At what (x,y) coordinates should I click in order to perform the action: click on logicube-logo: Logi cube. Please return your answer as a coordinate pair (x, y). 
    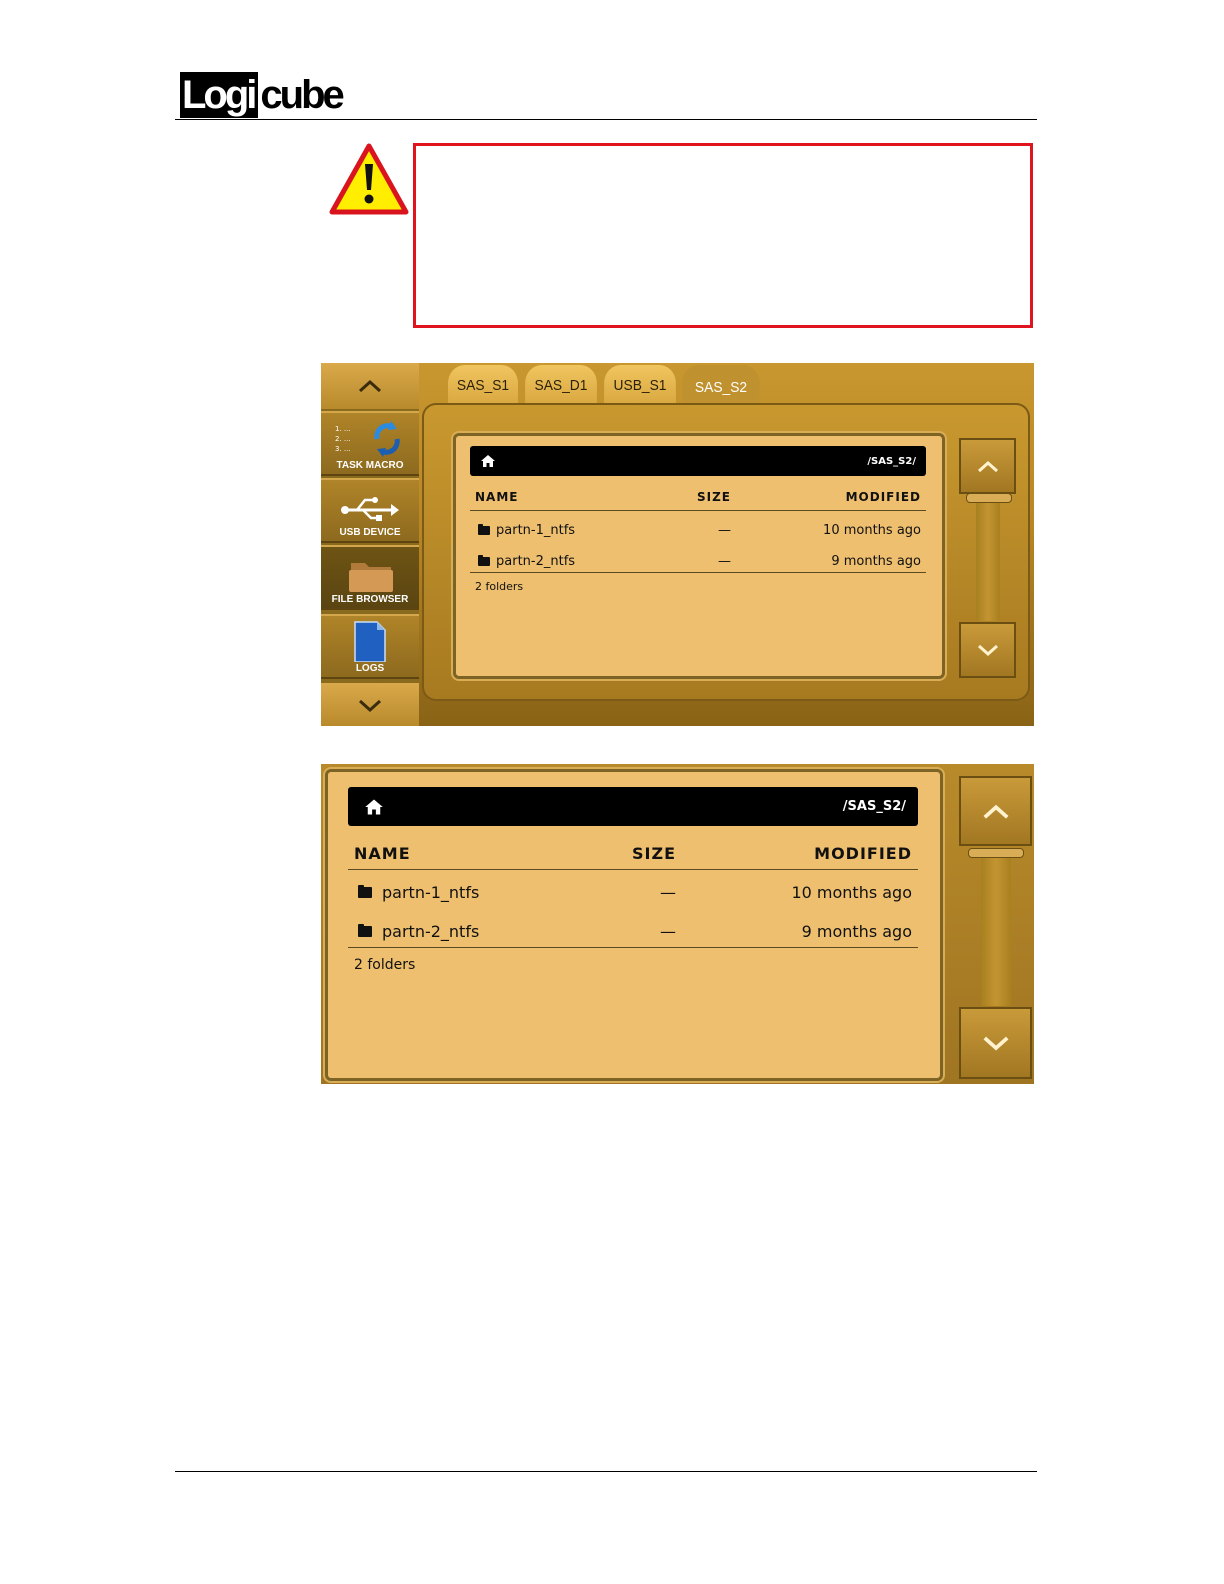
    Looking at the image, I should click on (262, 95).